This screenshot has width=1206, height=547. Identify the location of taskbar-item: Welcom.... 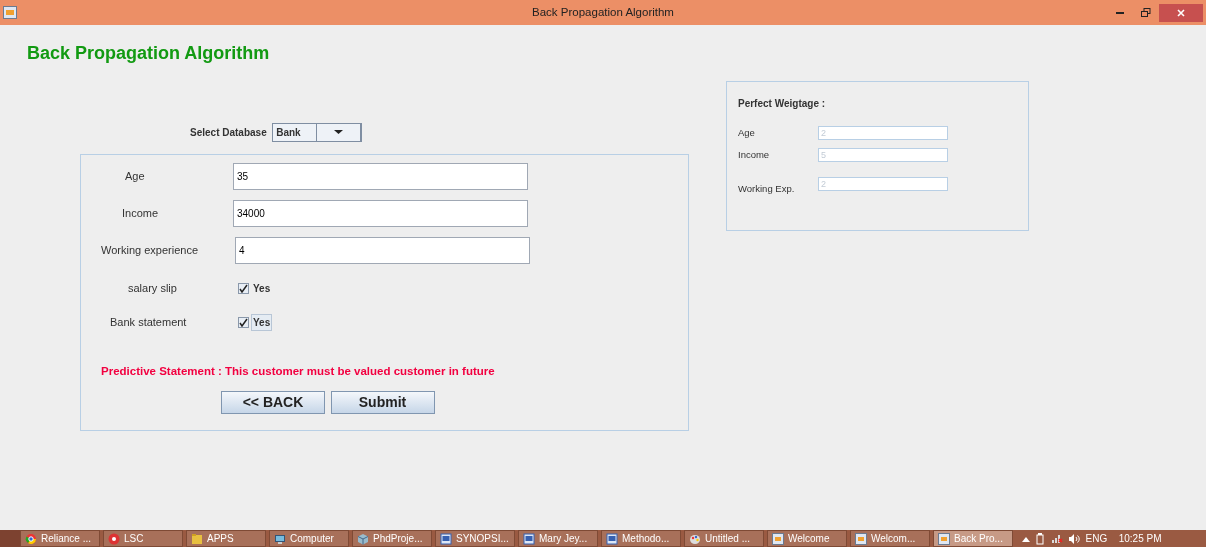
(890, 538).